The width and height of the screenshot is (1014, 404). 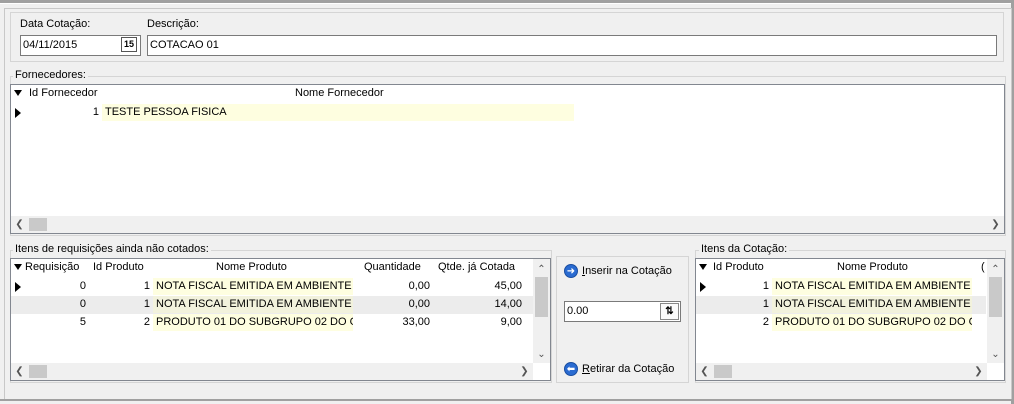 What do you see at coordinates (173, 24) in the screenshot?
I see `description-label: Descrição:` at bounding box center [173, 24].